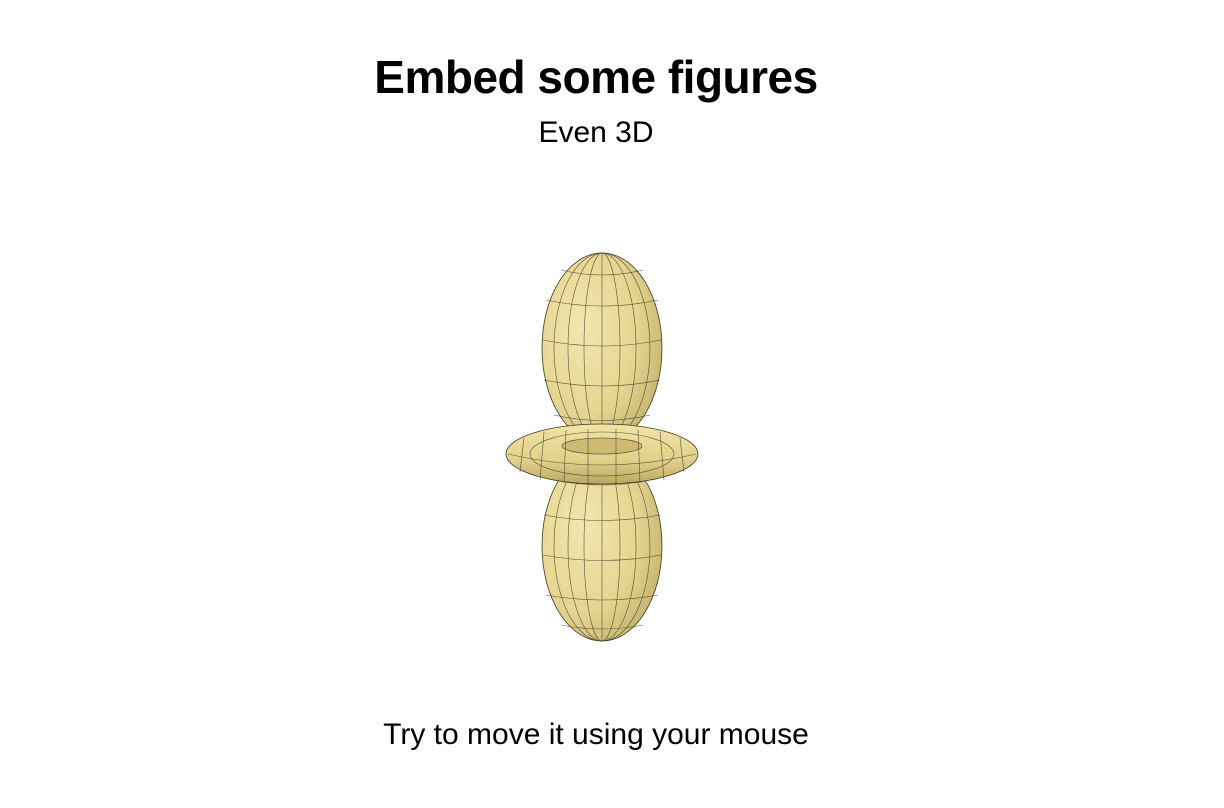 This screenshot has height=808, width=1224. I want to click on slide-subtitle: Even 3D, so click(596, 132).